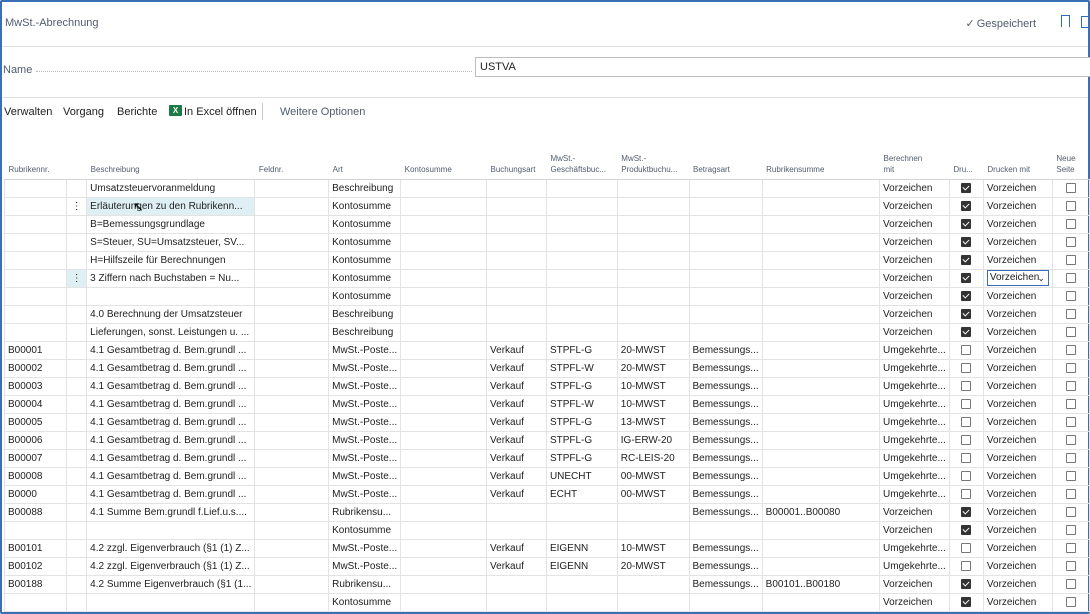  I want to click on cell-buchungsart, so click(516, 278).